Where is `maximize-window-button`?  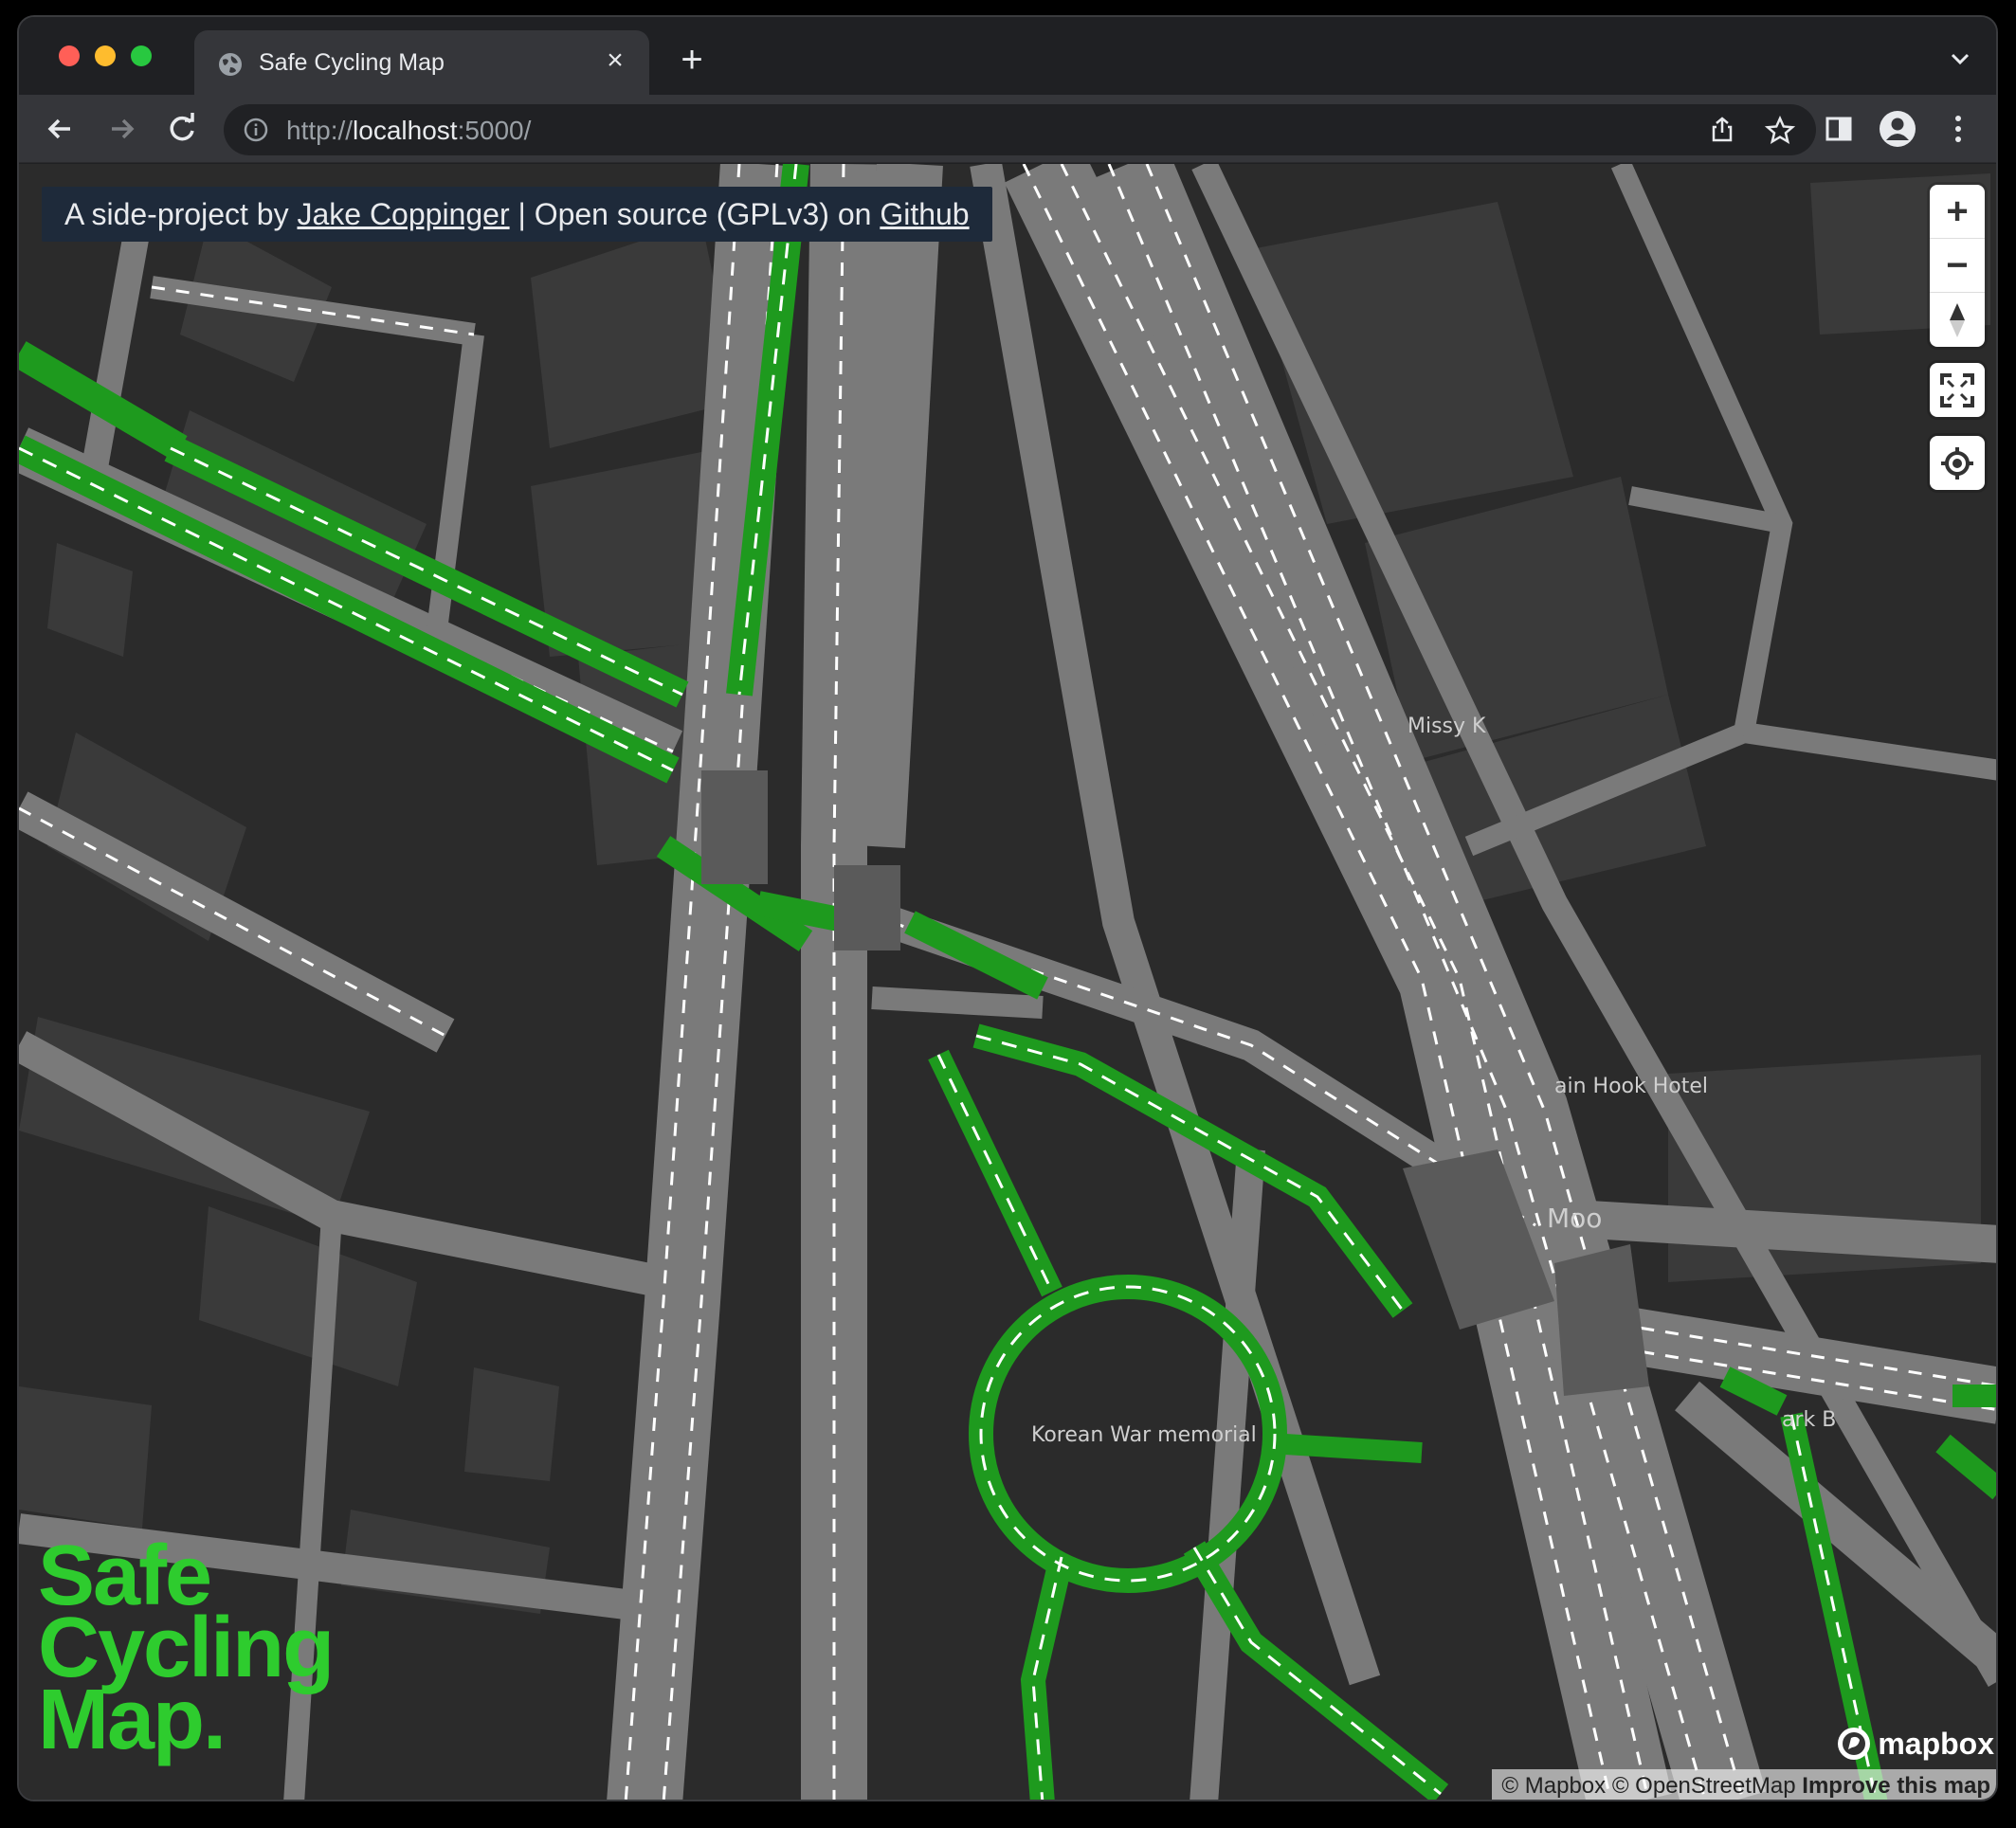 maximize-window-button is located at coordinates (141, 55).